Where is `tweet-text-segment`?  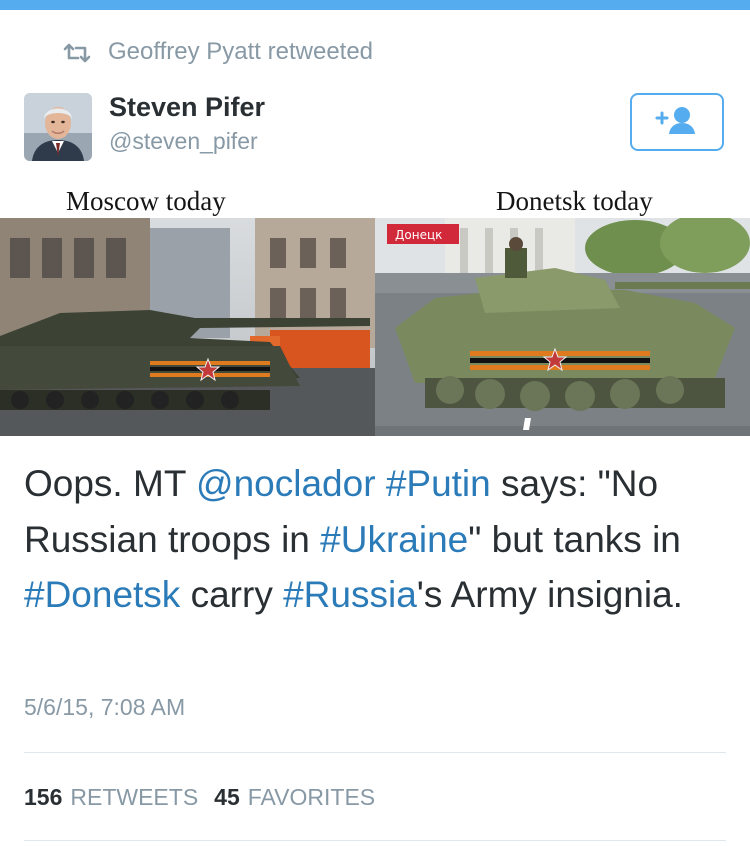 tweet-text-segment is located at coordinates (381, 483).